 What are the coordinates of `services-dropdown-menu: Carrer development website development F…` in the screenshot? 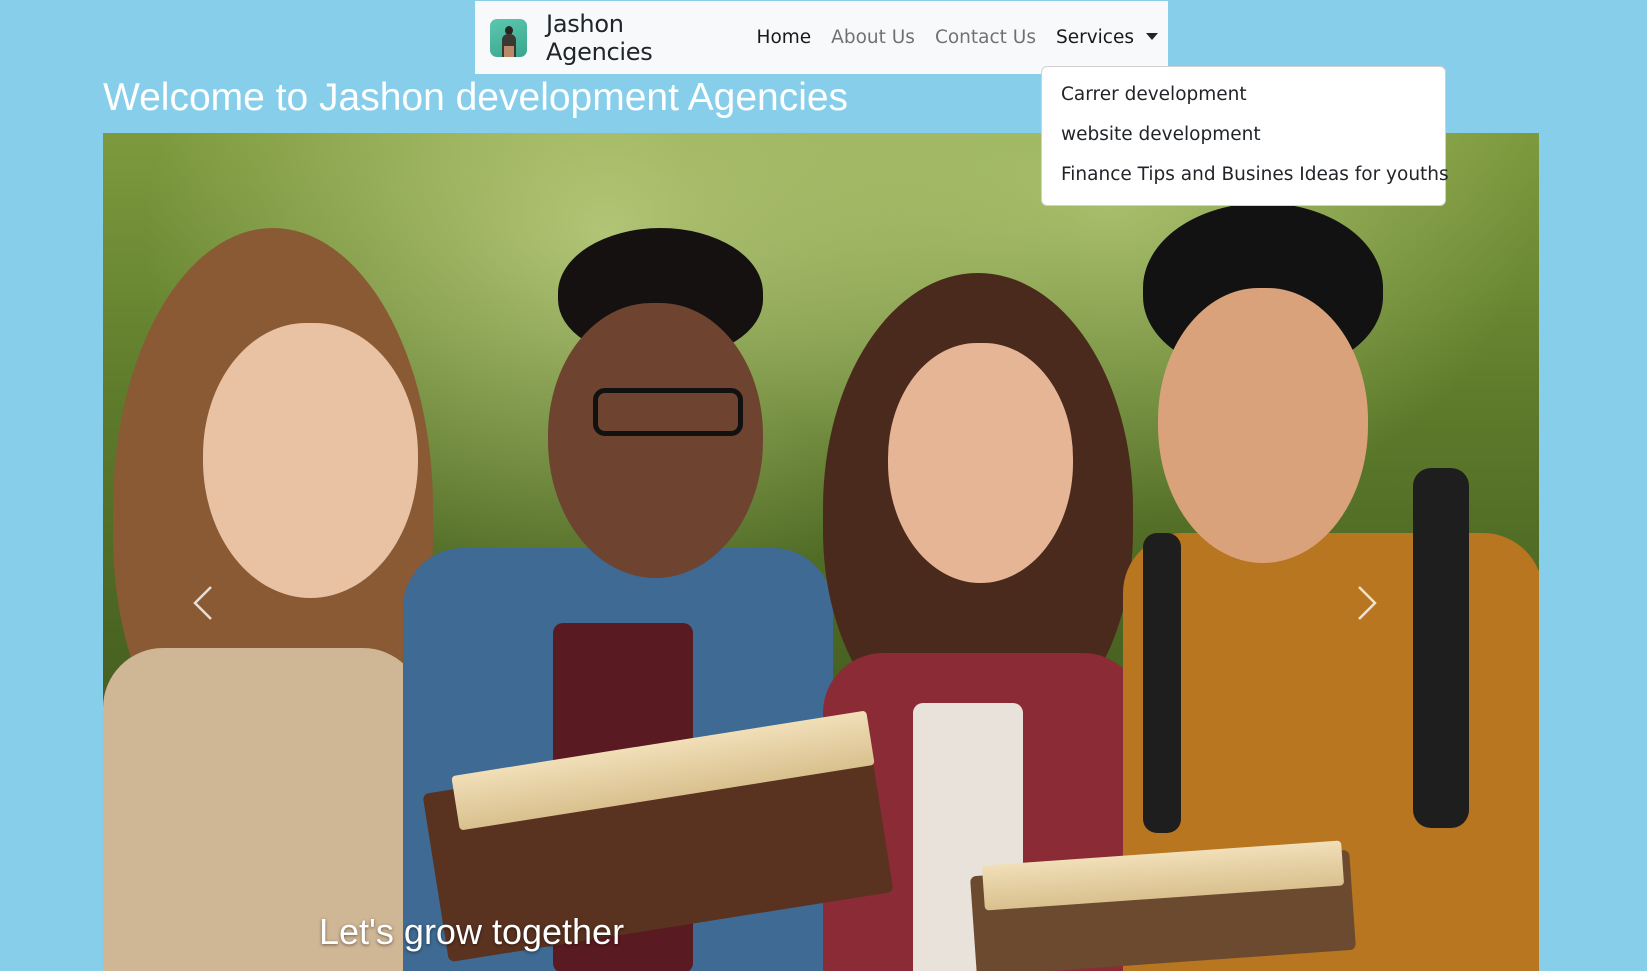 It's located at (1245, 136).